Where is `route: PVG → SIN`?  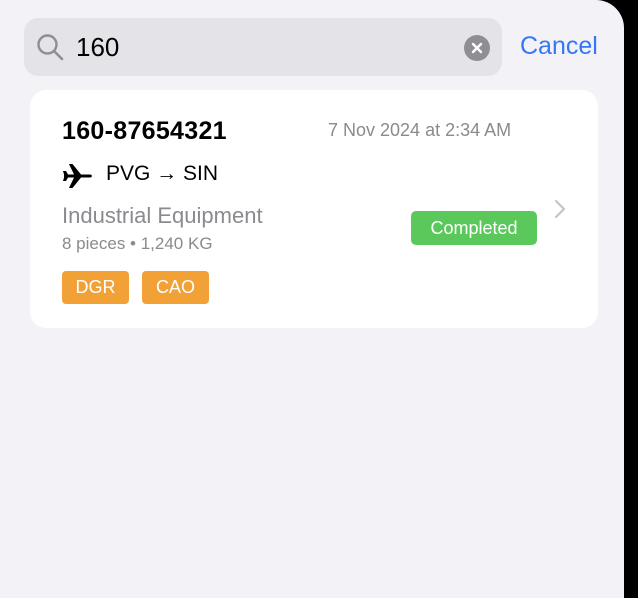
route: PVG → SIN is located at coordinates (162, 173).